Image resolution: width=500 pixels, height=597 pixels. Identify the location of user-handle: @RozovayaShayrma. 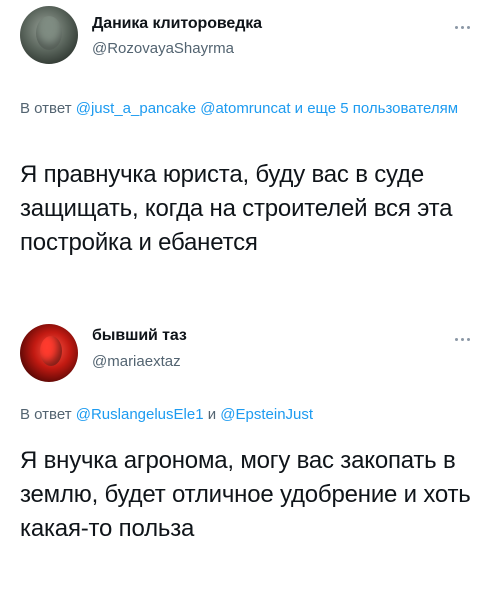
(163, 48).